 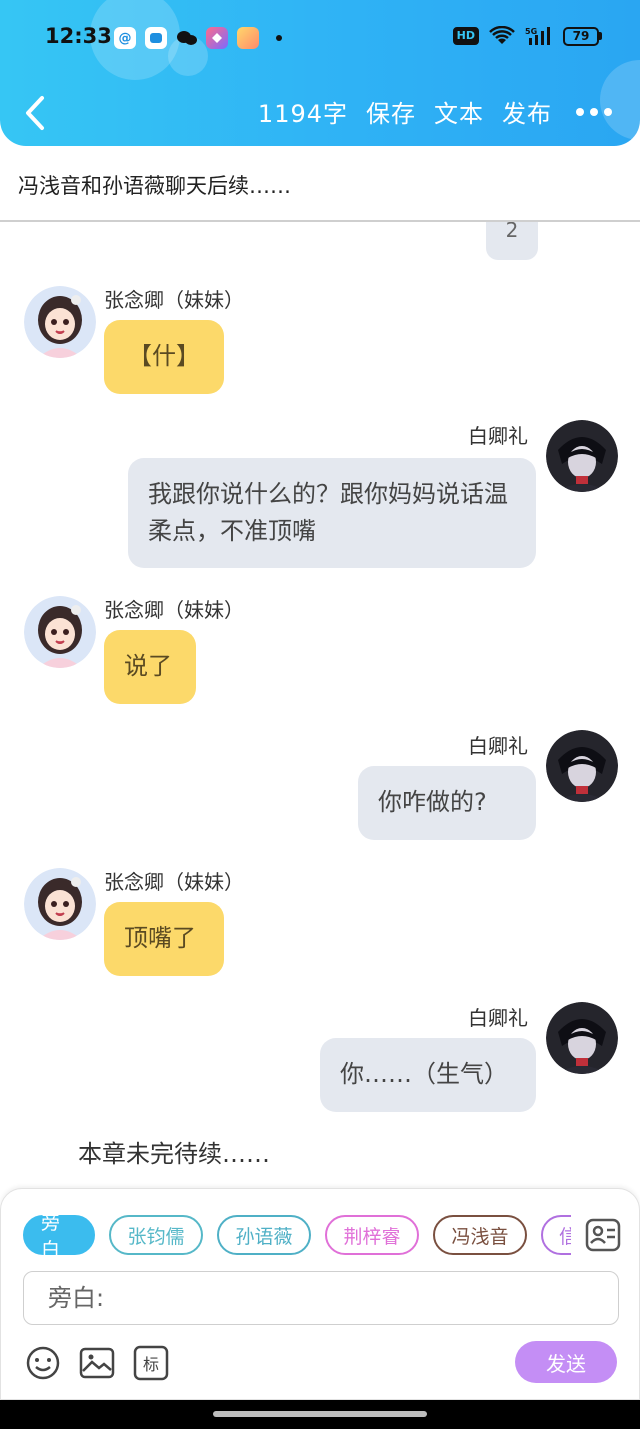 I want to click on send-button: 发送, so click(x=566, y=1362).